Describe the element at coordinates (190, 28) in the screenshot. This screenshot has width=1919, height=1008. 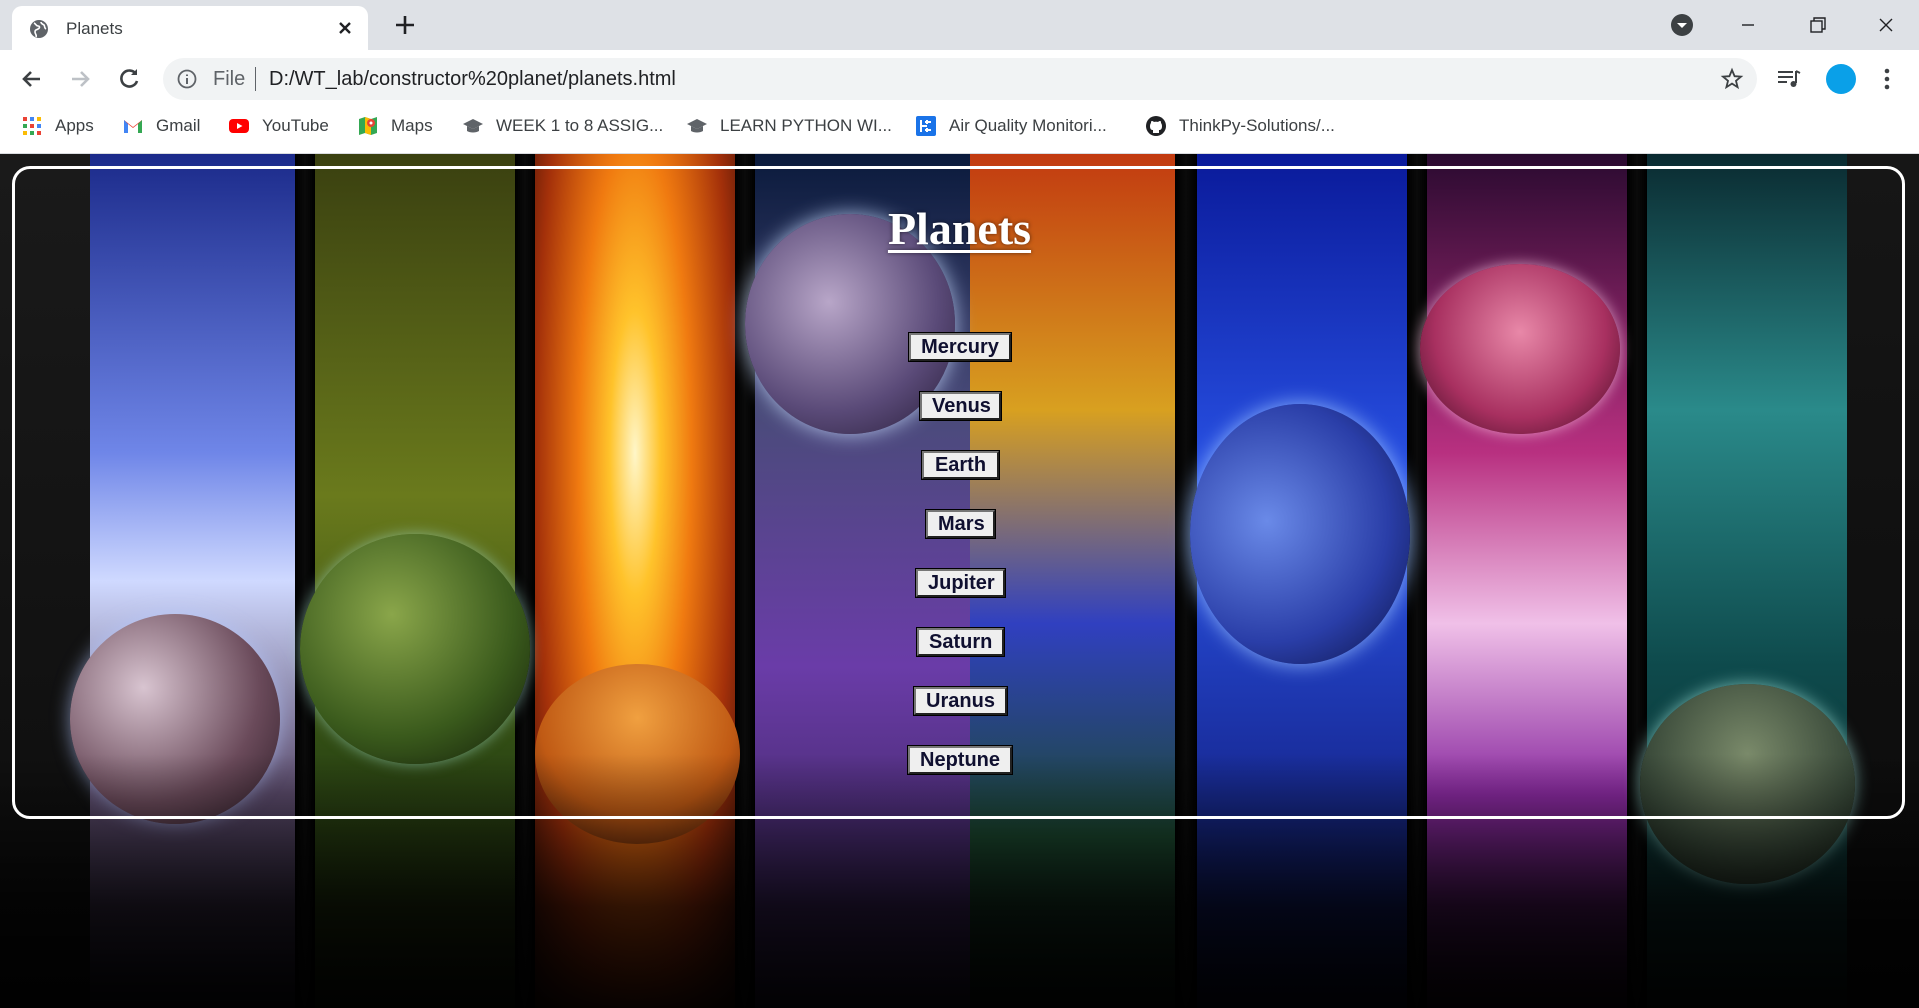
I see `browser-tab: Planets` at that location.